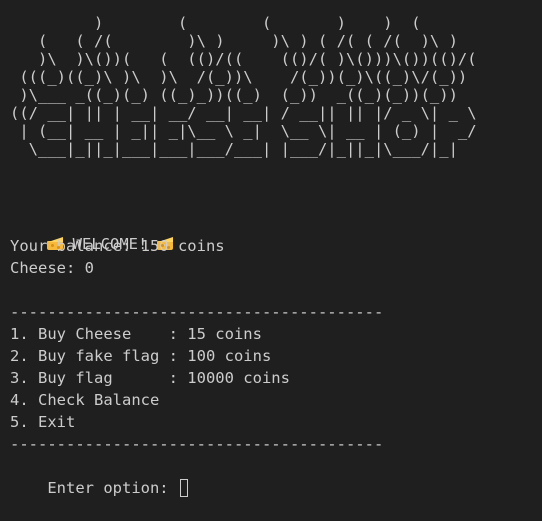 The width and height of the screenshot is (542, 521). Describe the element at coordinates (136, 334) in the screenshot. I see `menu-item-buy-cheese: 1. Buy Cheese : 15 coins` at that location.